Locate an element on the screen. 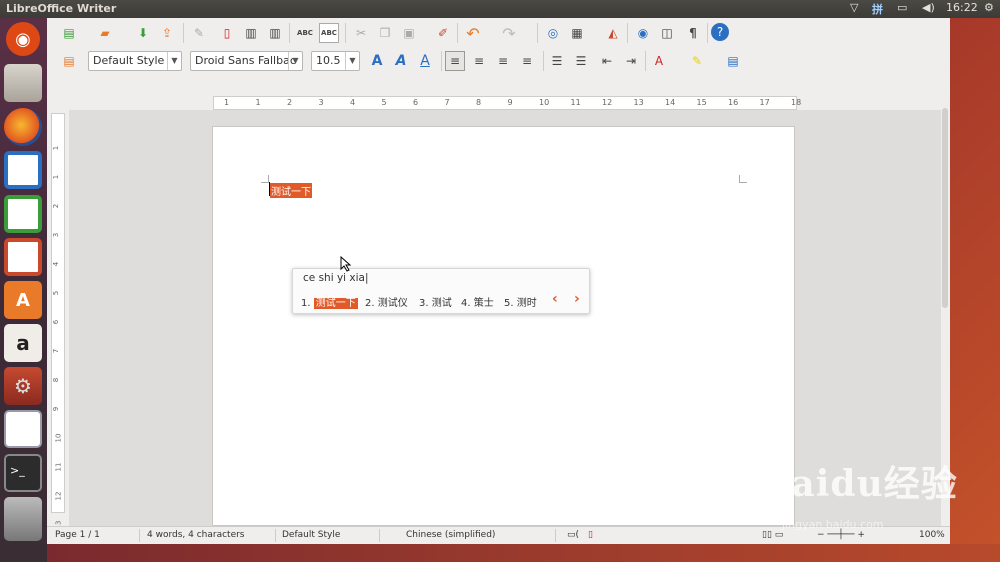 This screenshot has width=1000, height=562. numbering-icon: ☰ is located at coordinates (557, 61).